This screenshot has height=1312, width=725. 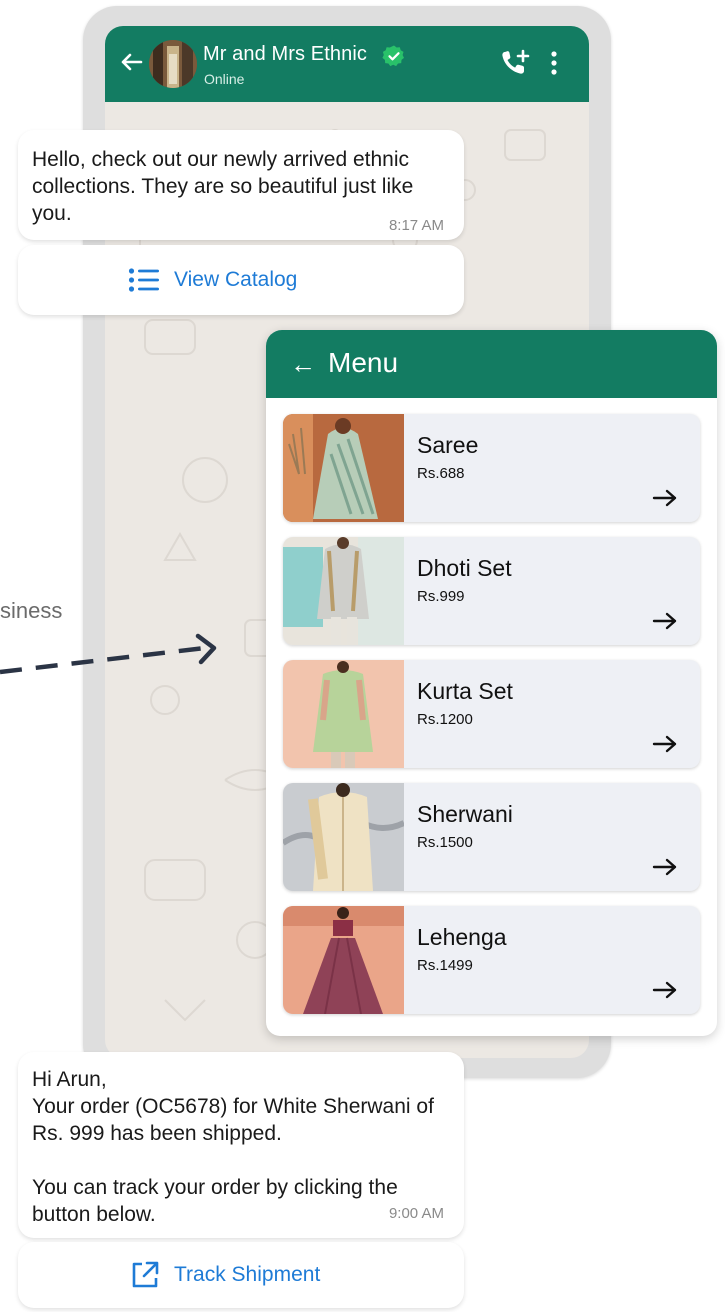 I want to click on verified-badge-icon, so click(x=393, y=56).